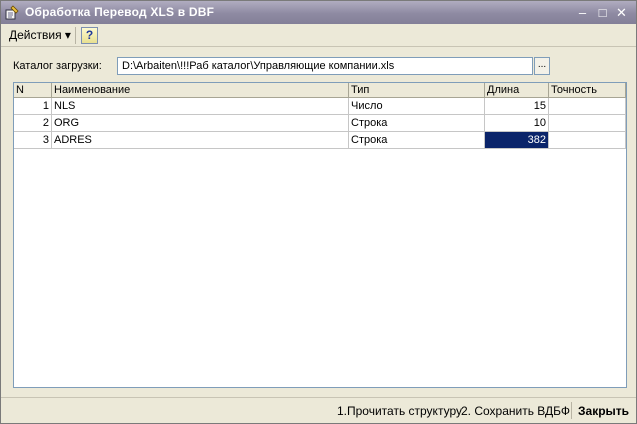 The height and width of the screenshot is (424, 637). I want to click on table-row: 2 ORG Строка 10, so click(320, 123).